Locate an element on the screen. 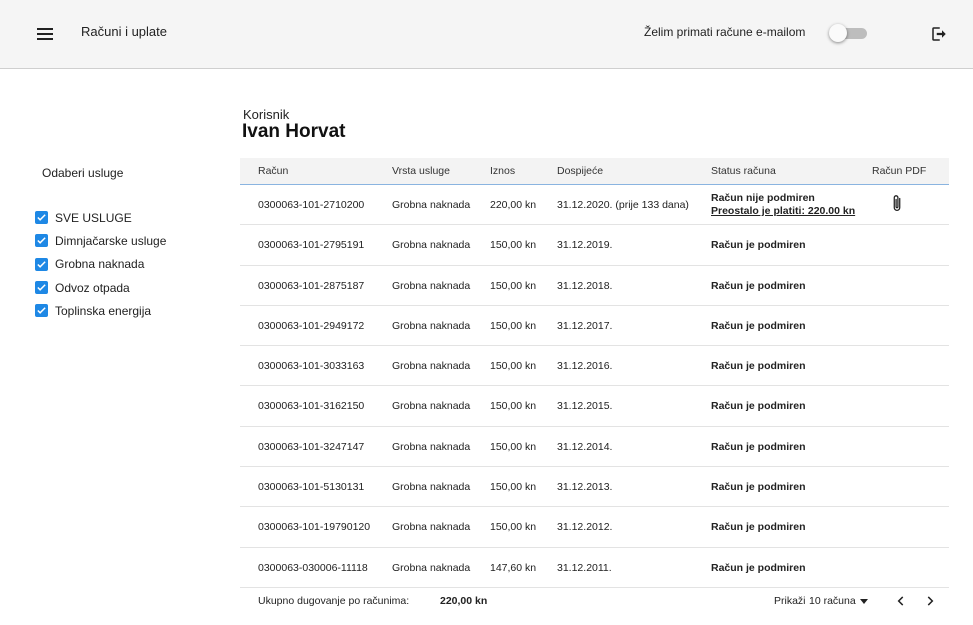 The height and width of the screenshot is (625, 973). column-header-status: Status računa is located at coordinates (743, 171).